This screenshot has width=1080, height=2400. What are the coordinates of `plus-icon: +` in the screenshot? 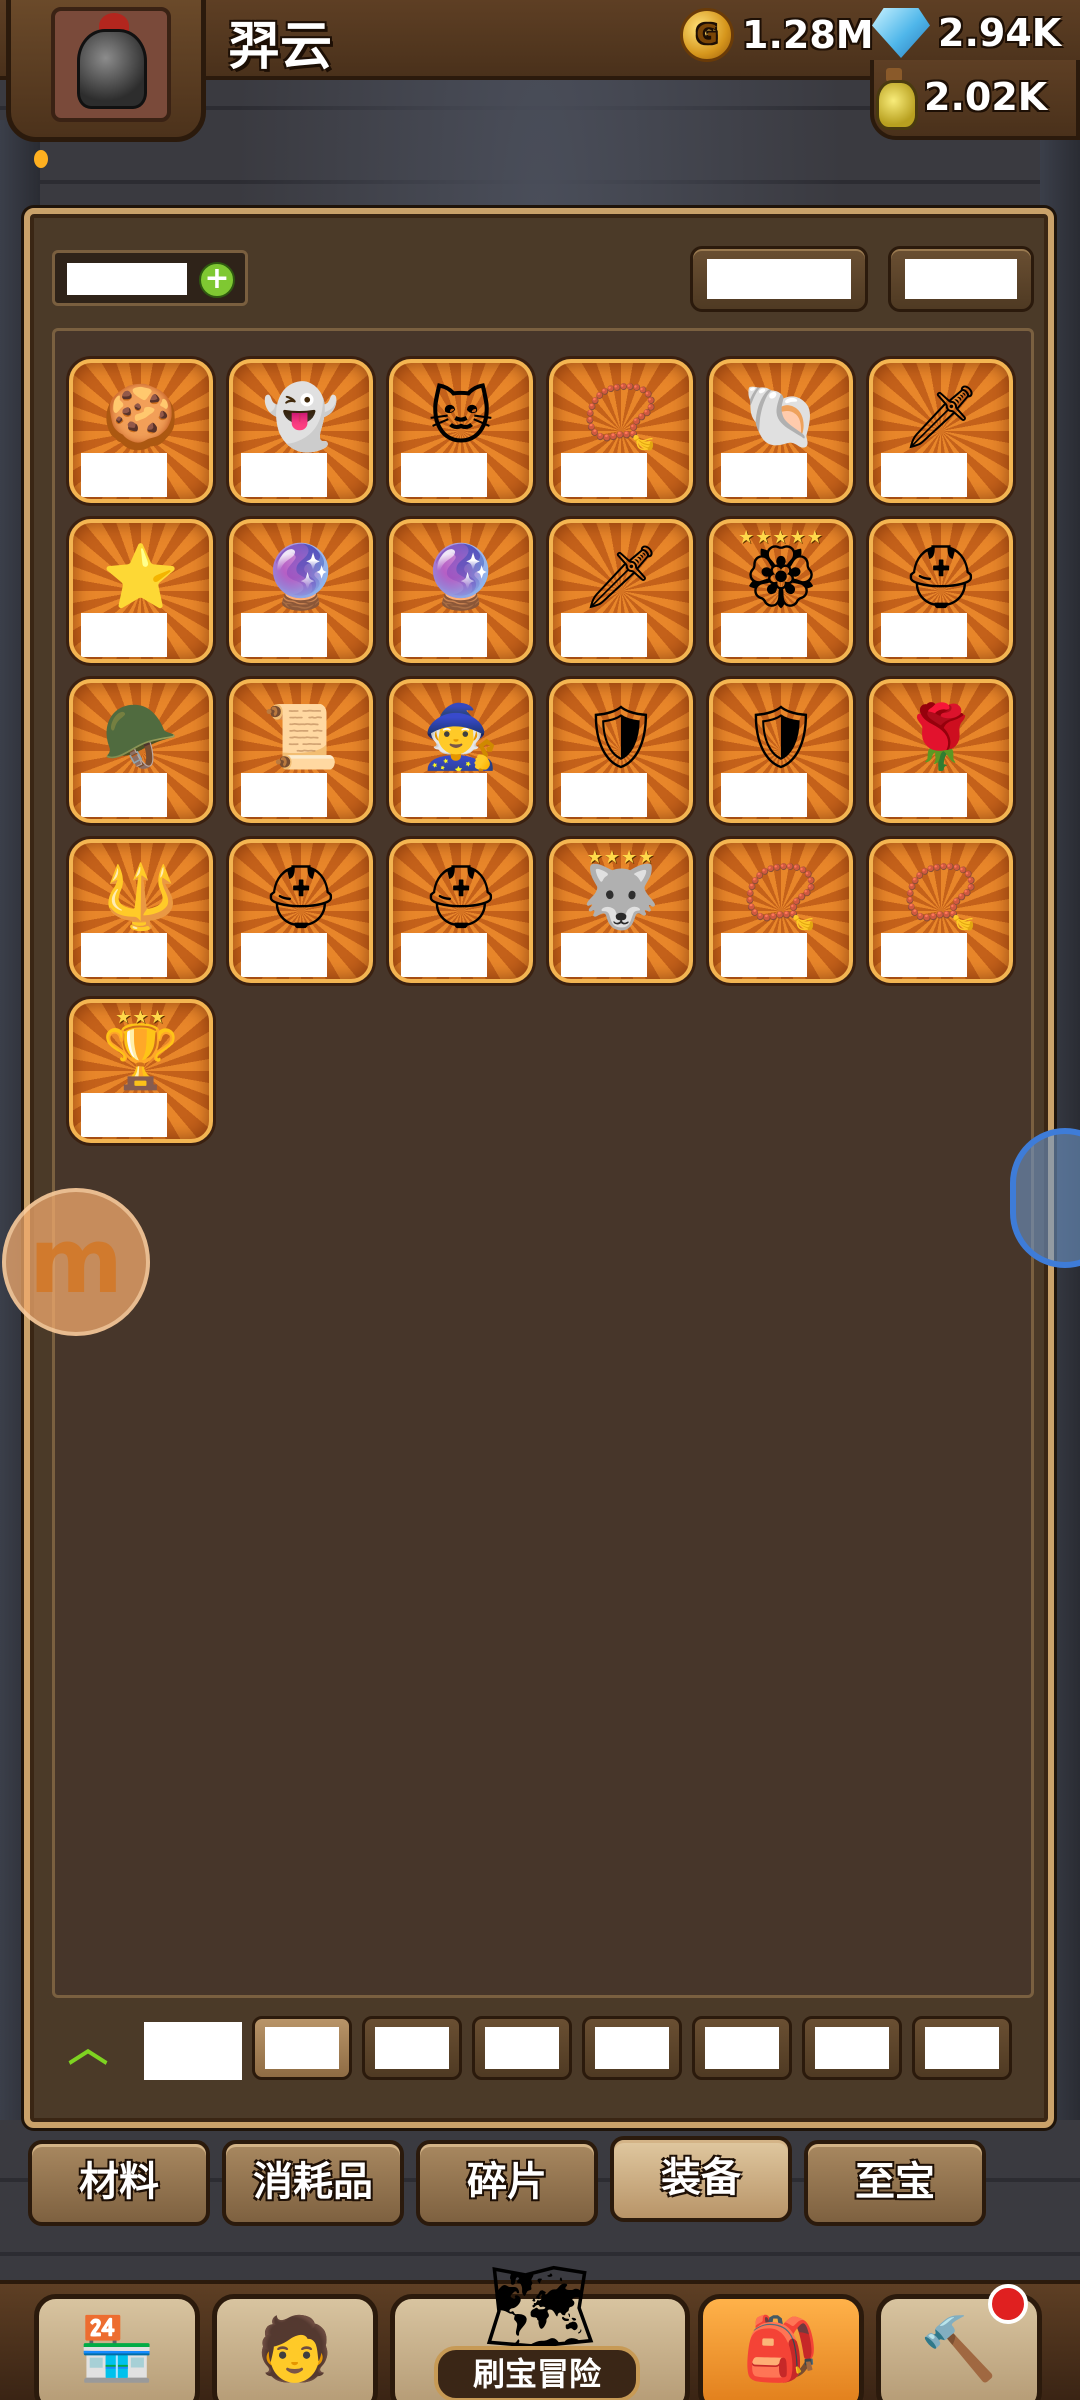 It's located at (217, 280).